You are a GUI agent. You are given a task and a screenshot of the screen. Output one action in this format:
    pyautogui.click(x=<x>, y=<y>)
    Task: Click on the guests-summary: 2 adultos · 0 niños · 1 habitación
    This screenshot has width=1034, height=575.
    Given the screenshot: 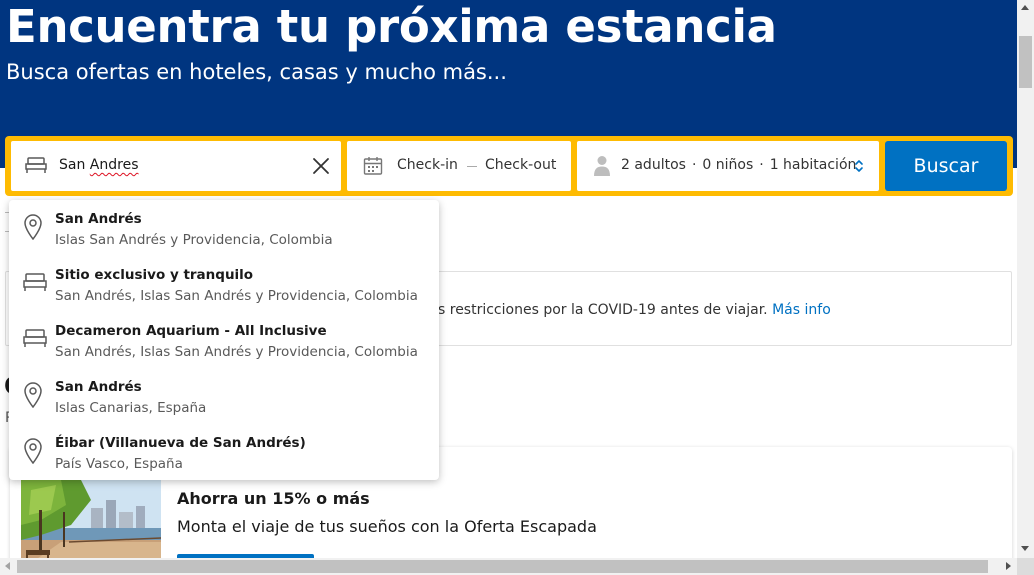 What is the action you would take?
    pyautogui.click(x=738, y=165)
    